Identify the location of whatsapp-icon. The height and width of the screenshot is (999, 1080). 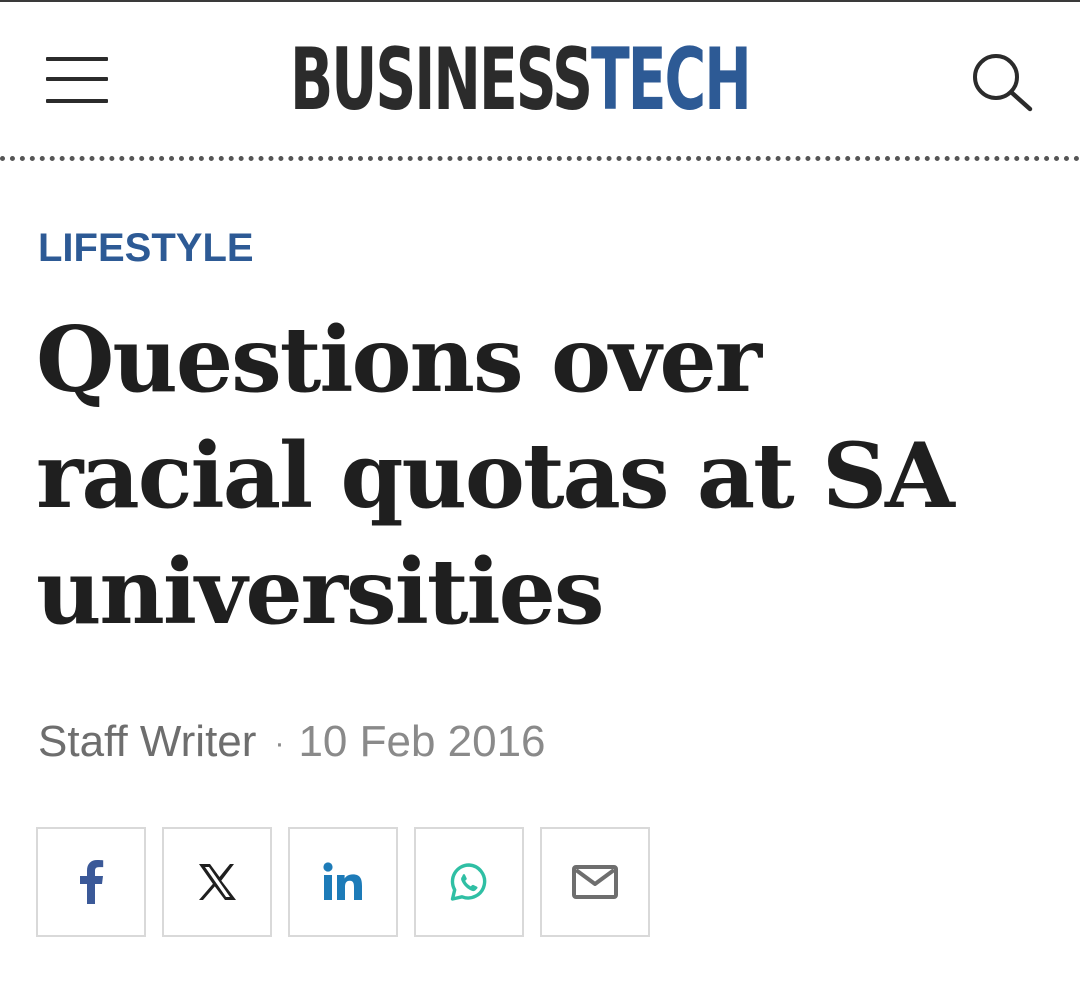
(468, 882).